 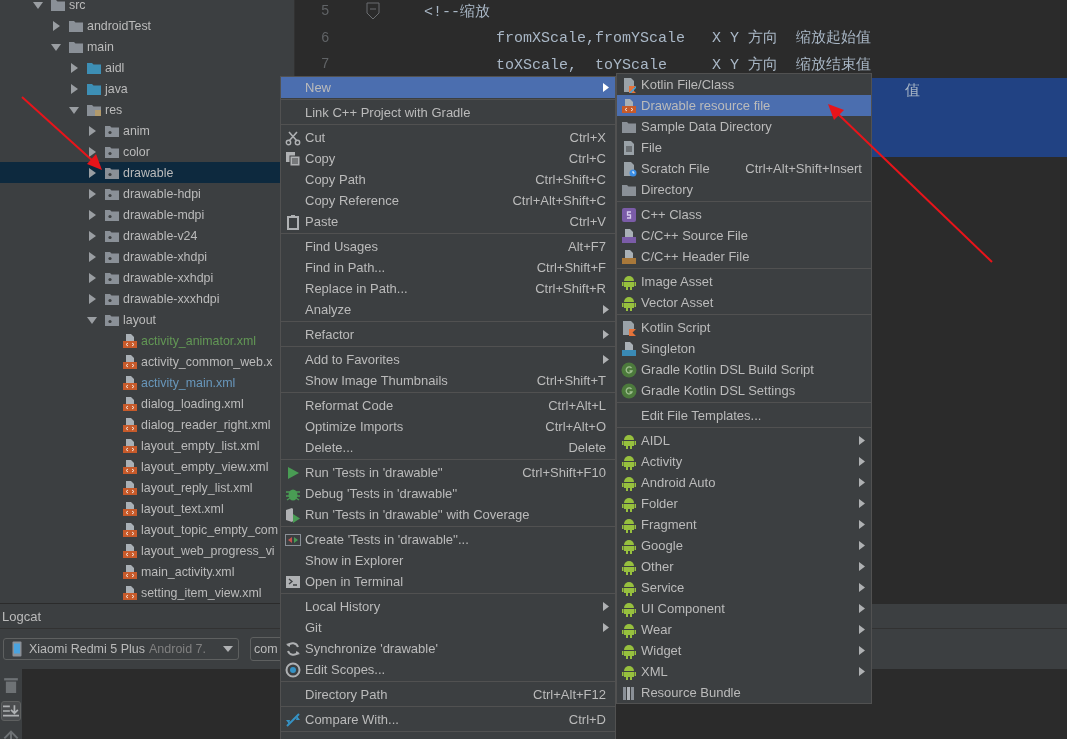 I want to click on shortcut-label: Ctrl+Shift+T, so click(x=571, y=380).